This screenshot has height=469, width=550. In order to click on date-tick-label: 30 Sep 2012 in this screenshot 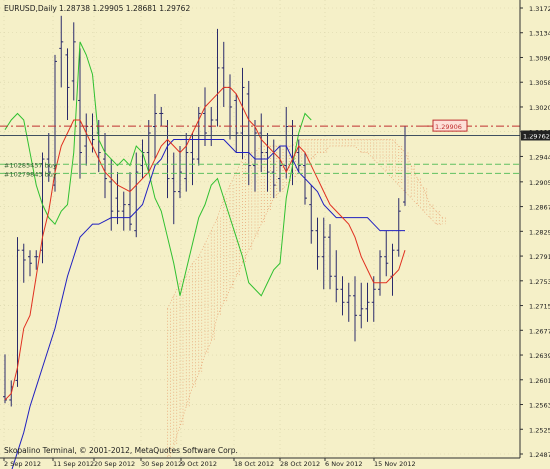, I will do `click(161, 464)`.